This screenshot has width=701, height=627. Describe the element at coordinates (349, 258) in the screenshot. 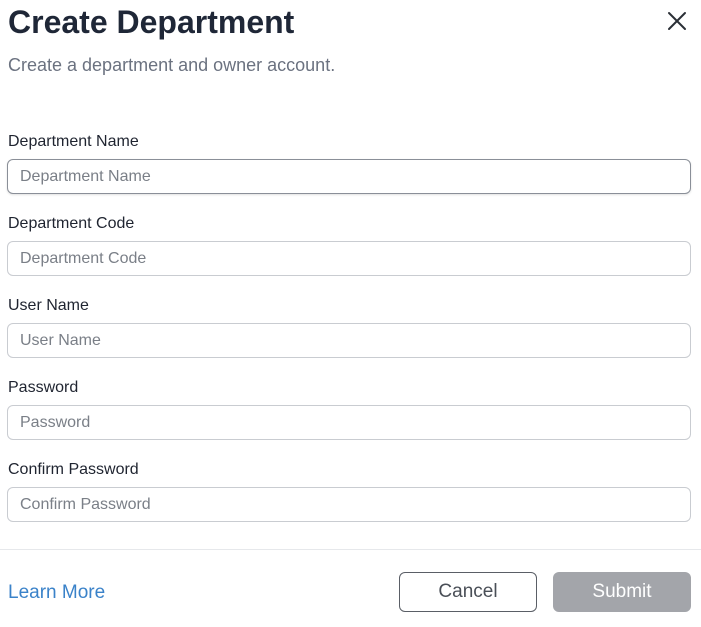

I see `department-code-input` at that location.